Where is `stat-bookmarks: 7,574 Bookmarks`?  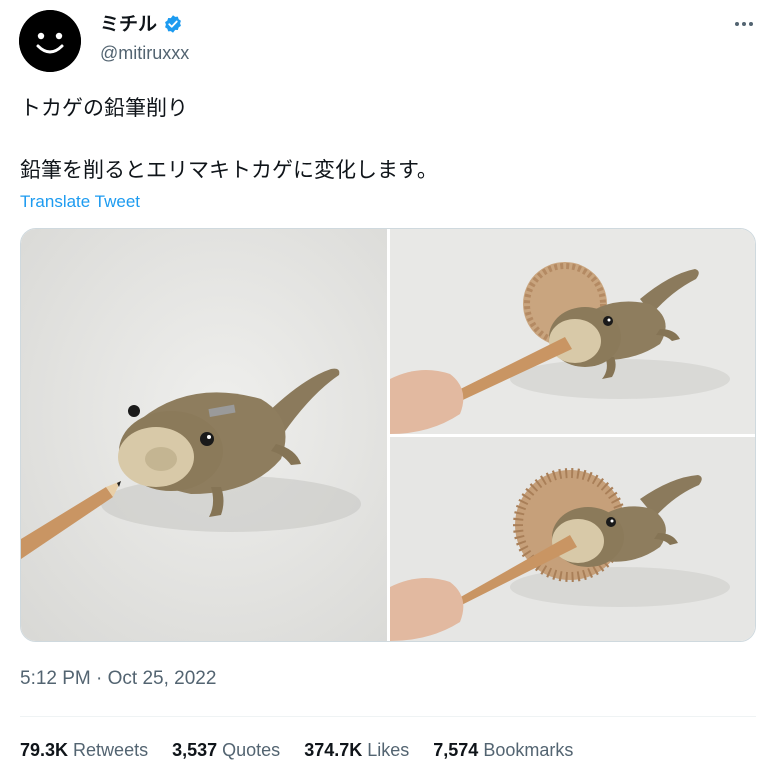 stat-bookmarks: 7,574 Bookmarks is located at coordinates (503, 750).